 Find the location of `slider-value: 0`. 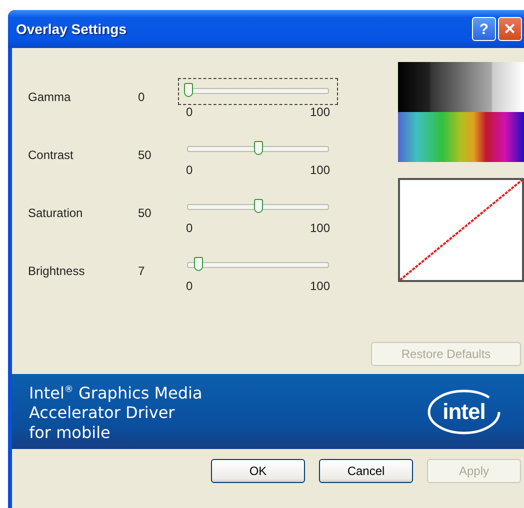

slider-value: 0 is located at coordinates (142, 97).